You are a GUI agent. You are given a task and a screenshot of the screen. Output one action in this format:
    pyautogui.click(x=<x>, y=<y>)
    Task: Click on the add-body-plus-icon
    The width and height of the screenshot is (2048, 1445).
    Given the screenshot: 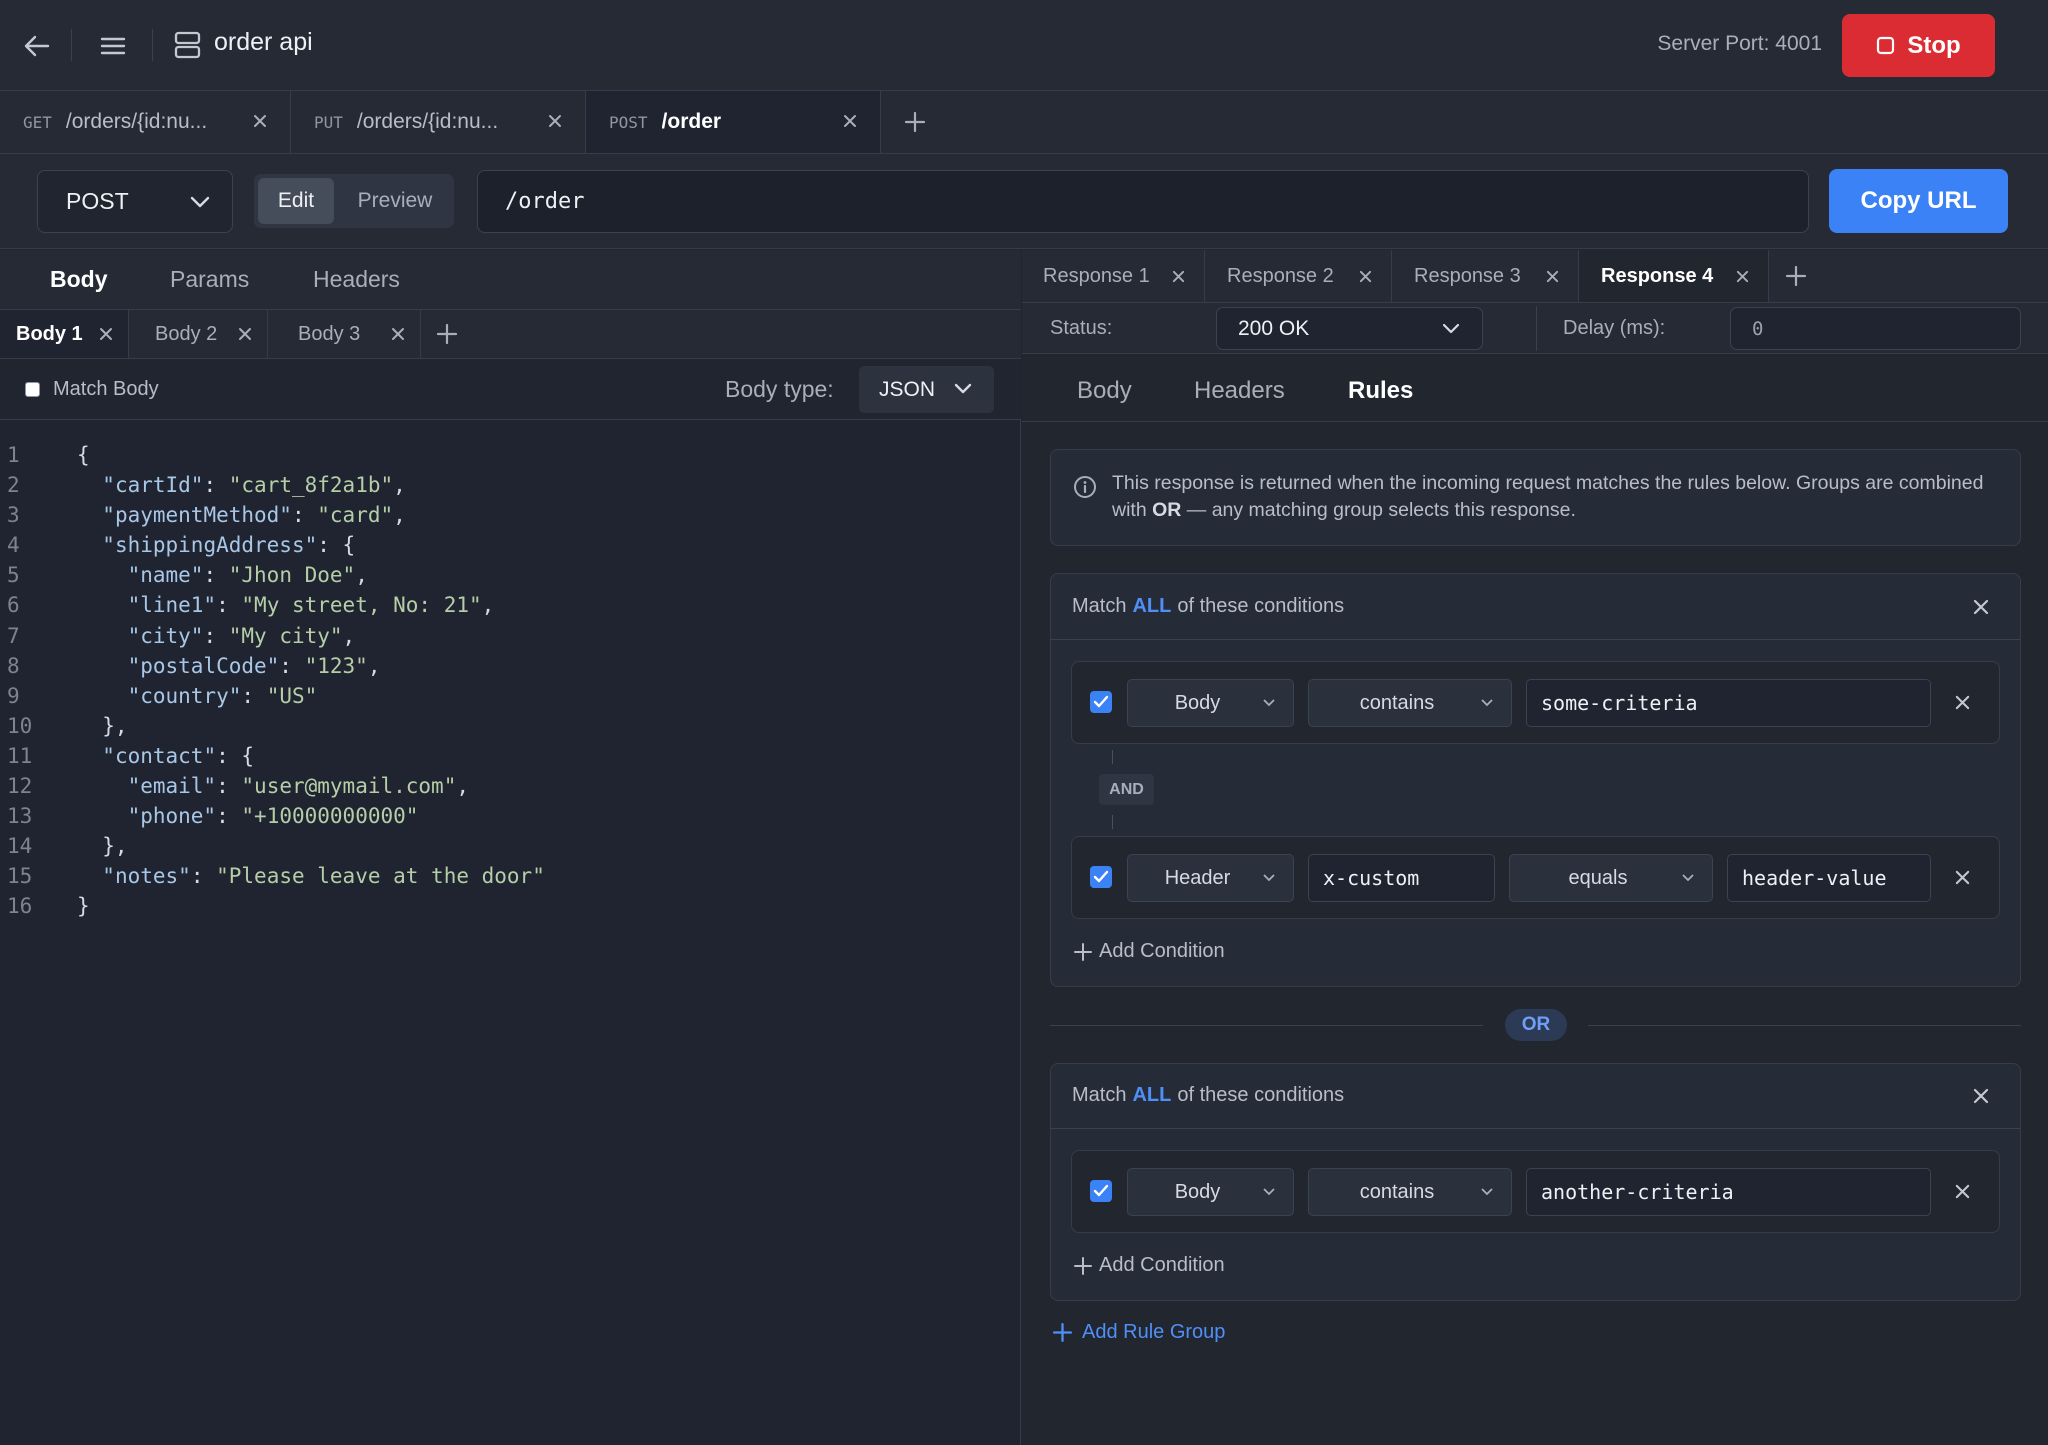 What is the action you would take?
    pyautogui.click(x=447, y=334)
    